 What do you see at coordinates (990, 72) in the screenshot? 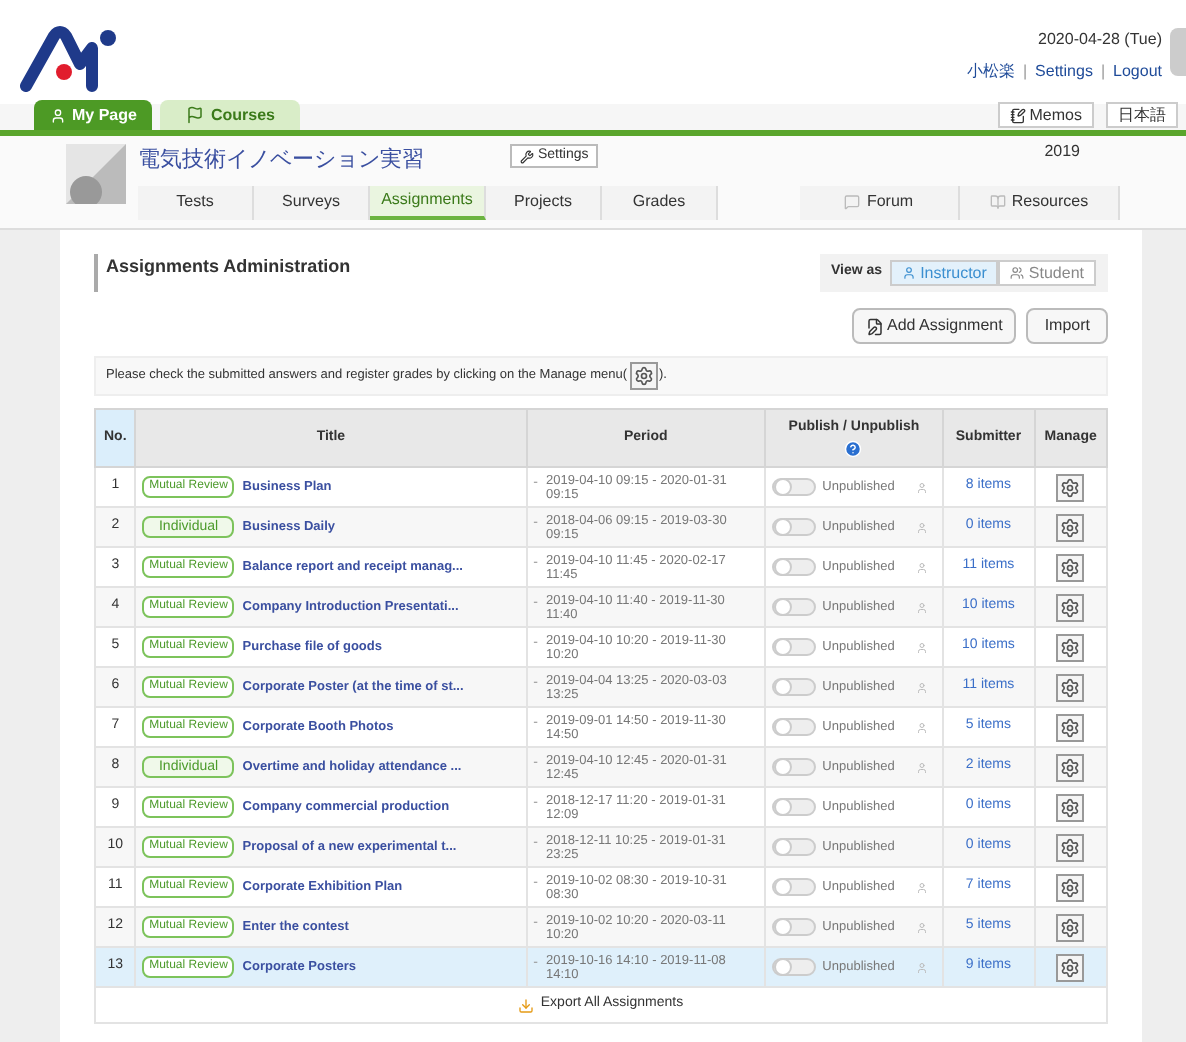
I see `user-link: 小松楽` at bounding box center [990, 72].